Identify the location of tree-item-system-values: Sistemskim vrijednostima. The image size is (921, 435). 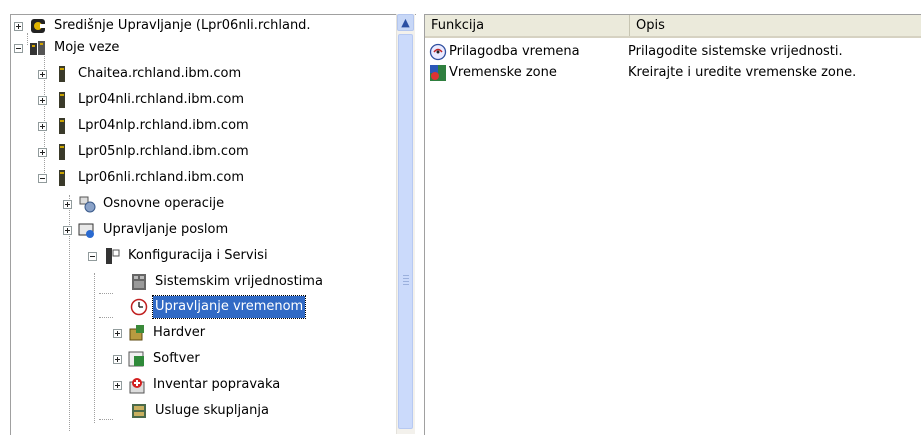
(227, 282).